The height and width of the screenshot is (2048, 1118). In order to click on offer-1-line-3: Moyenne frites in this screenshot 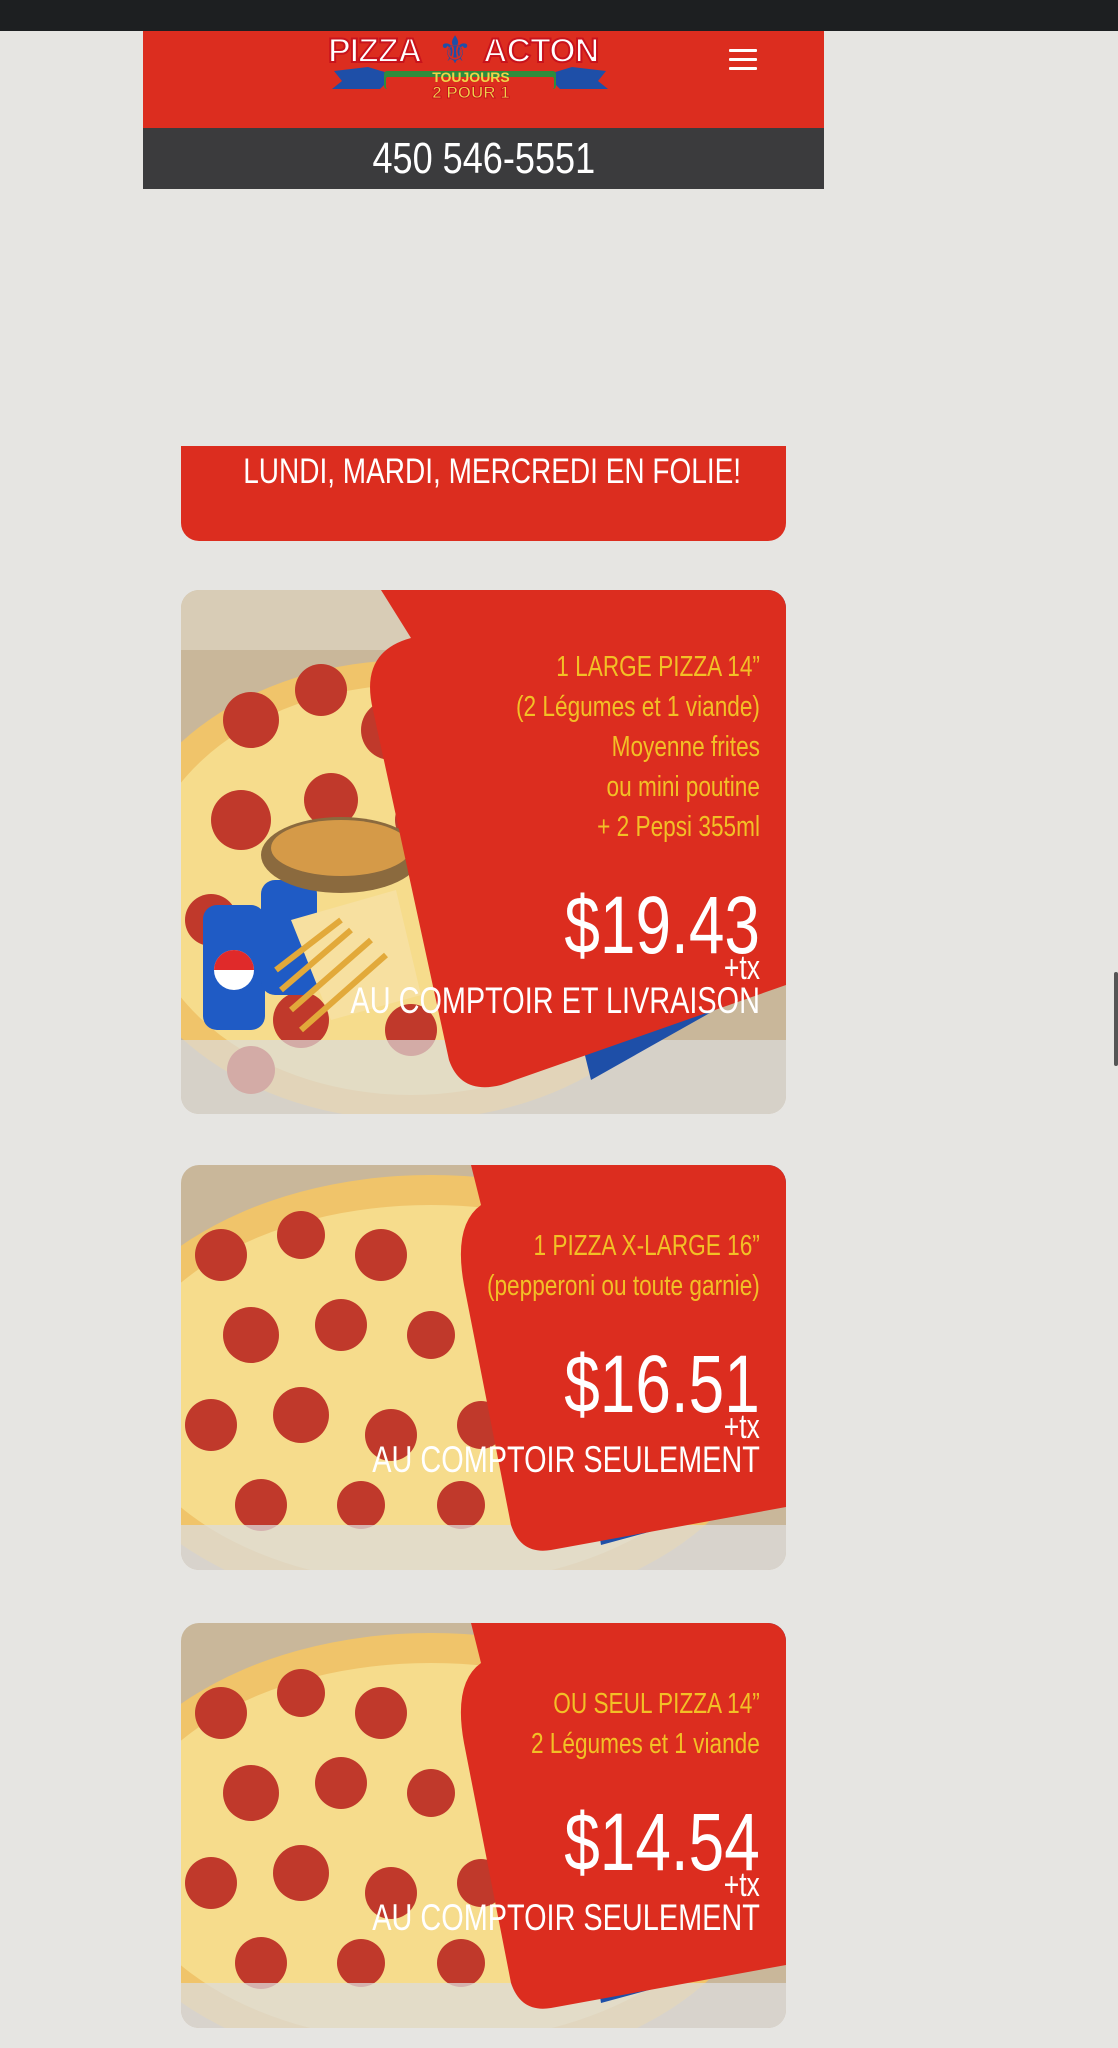, I will do `click(685, 747)`.